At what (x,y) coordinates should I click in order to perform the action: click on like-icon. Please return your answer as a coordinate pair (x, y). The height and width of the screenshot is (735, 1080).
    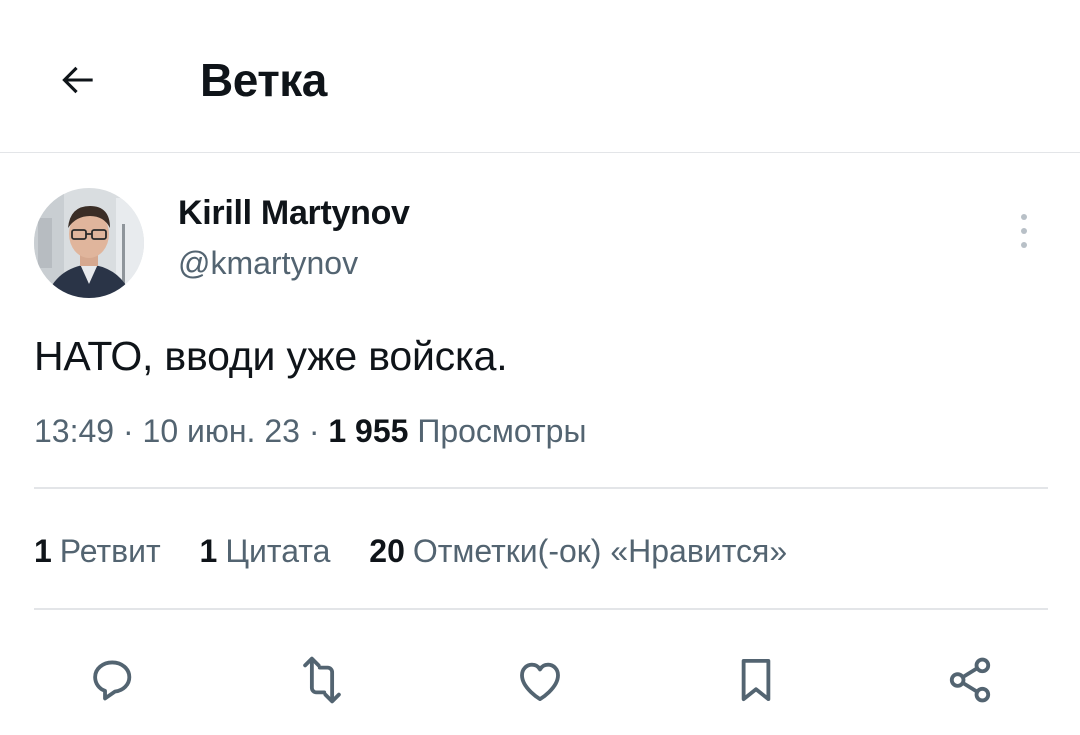
    Looking at the image, I should click on (540, 682).